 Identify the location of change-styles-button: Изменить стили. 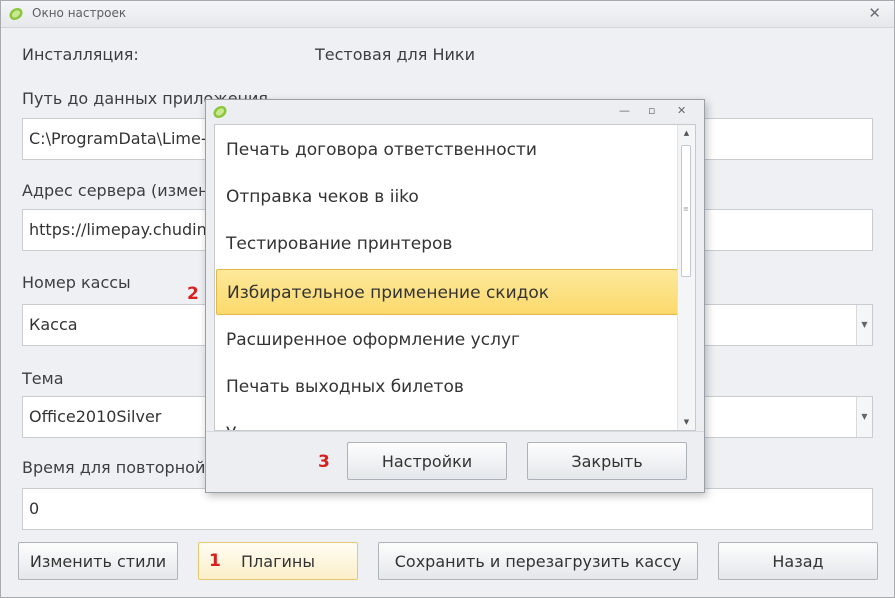
(98, 561).